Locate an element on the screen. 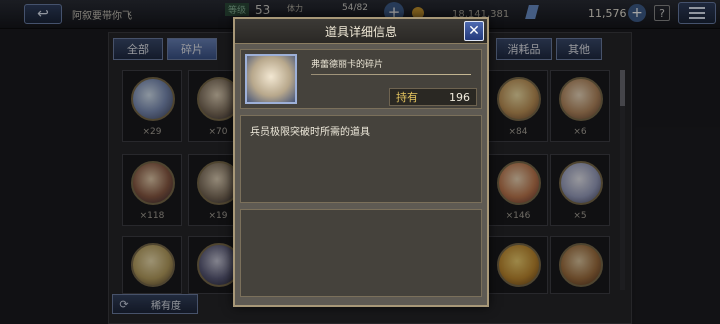 This screenshot has width=720, height=324. fragment-portrait-icon is located at coordinates (271, 79).